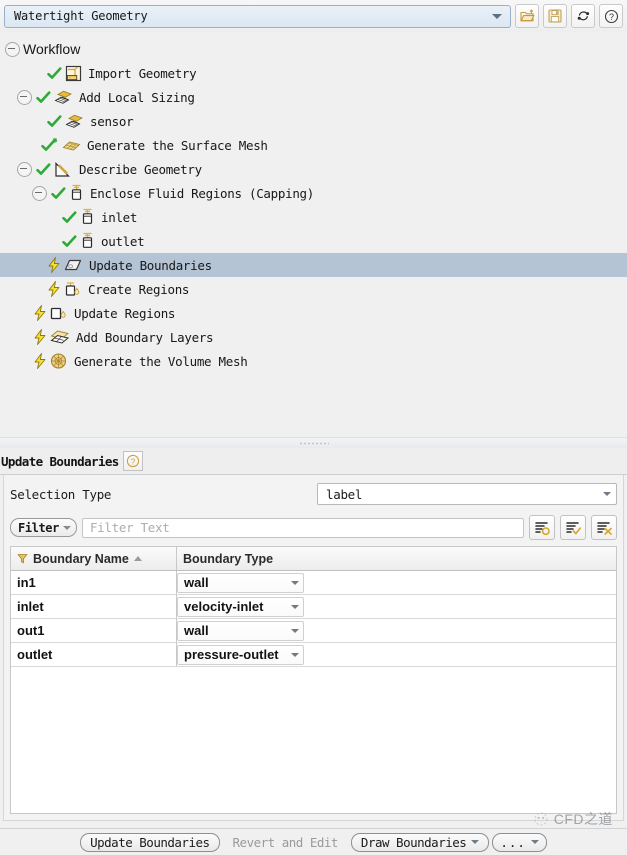 The image size is (627, 855). I want to click on tree-item-describe-geometry: Describe Geometry, so click(313, 169).